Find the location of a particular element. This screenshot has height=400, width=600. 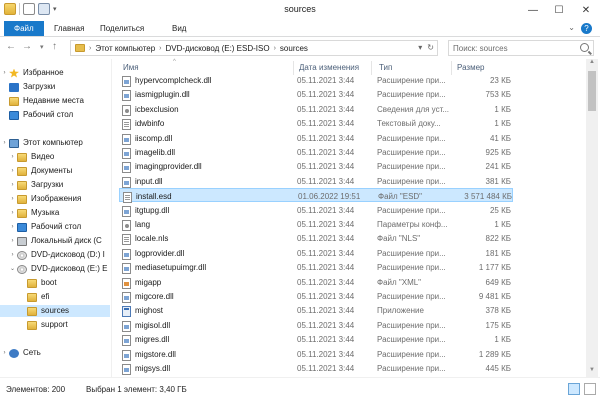

file-name: mediasetupuimgr.dll is located at coordinates (171, 268).